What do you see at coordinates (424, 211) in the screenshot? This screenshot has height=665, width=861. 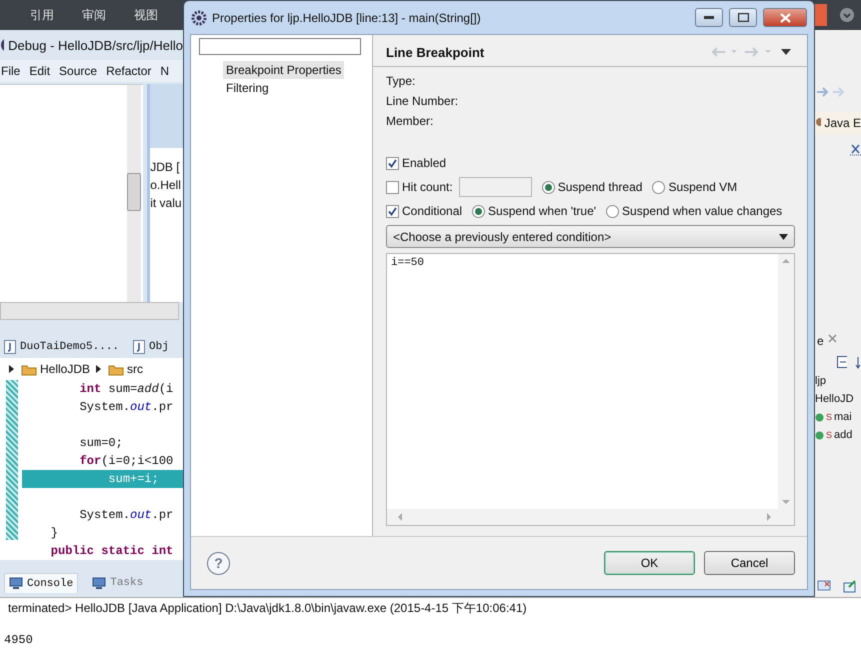 I see `conditional-checkbox: Conditional` at bounding box center [424, 211].